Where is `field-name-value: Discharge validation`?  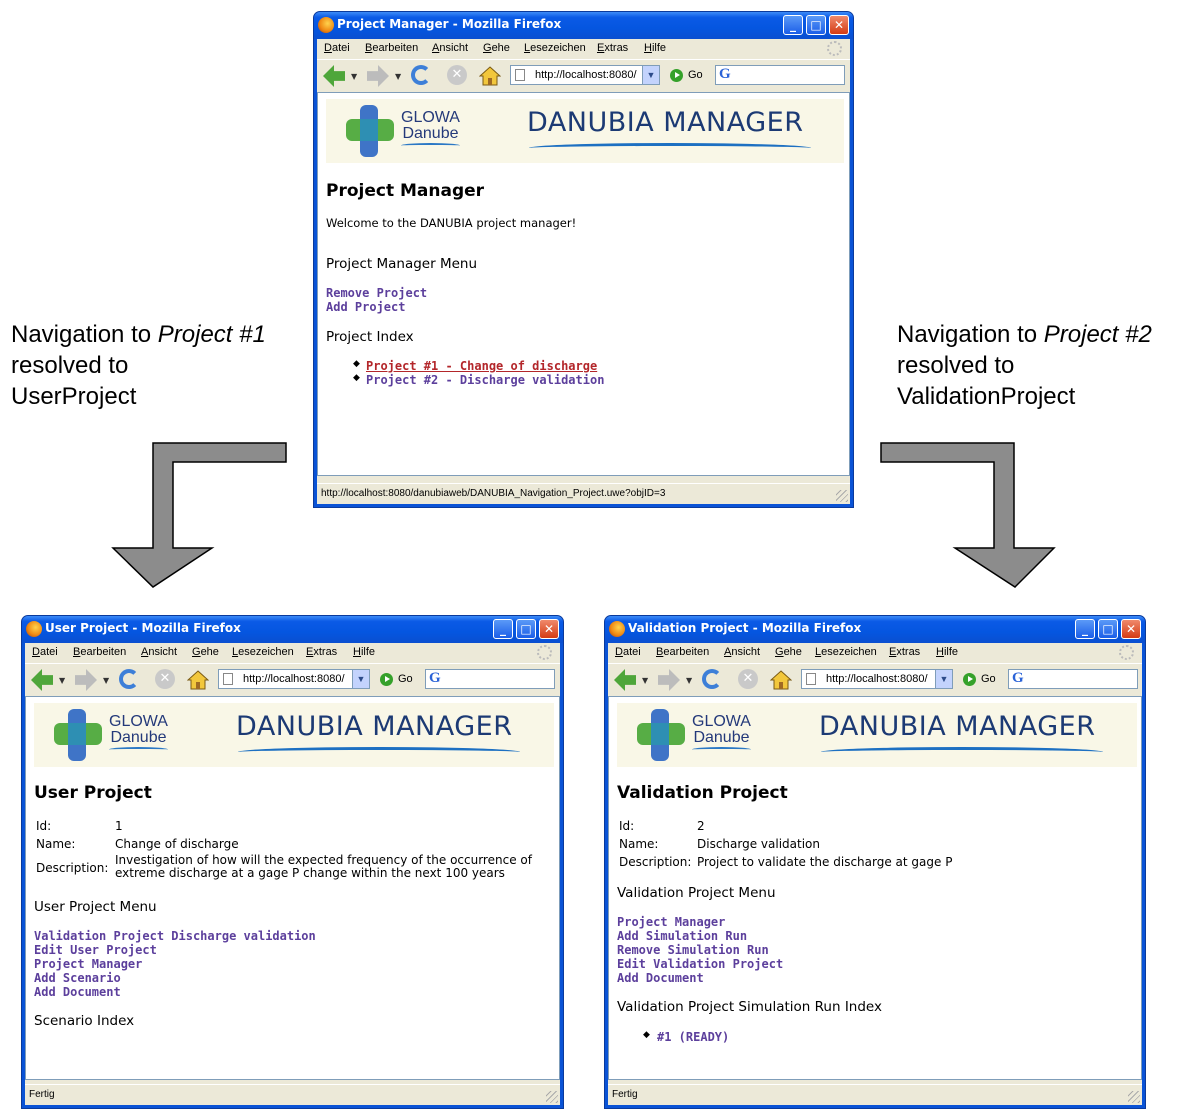
field-name-value: Discharge validation is located at coordinates (758, 844).